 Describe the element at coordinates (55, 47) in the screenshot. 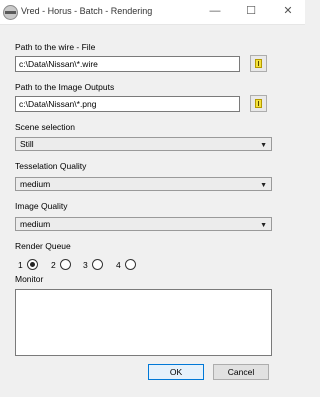

I see `wire-path-label: Path to the wire - File` at that location.